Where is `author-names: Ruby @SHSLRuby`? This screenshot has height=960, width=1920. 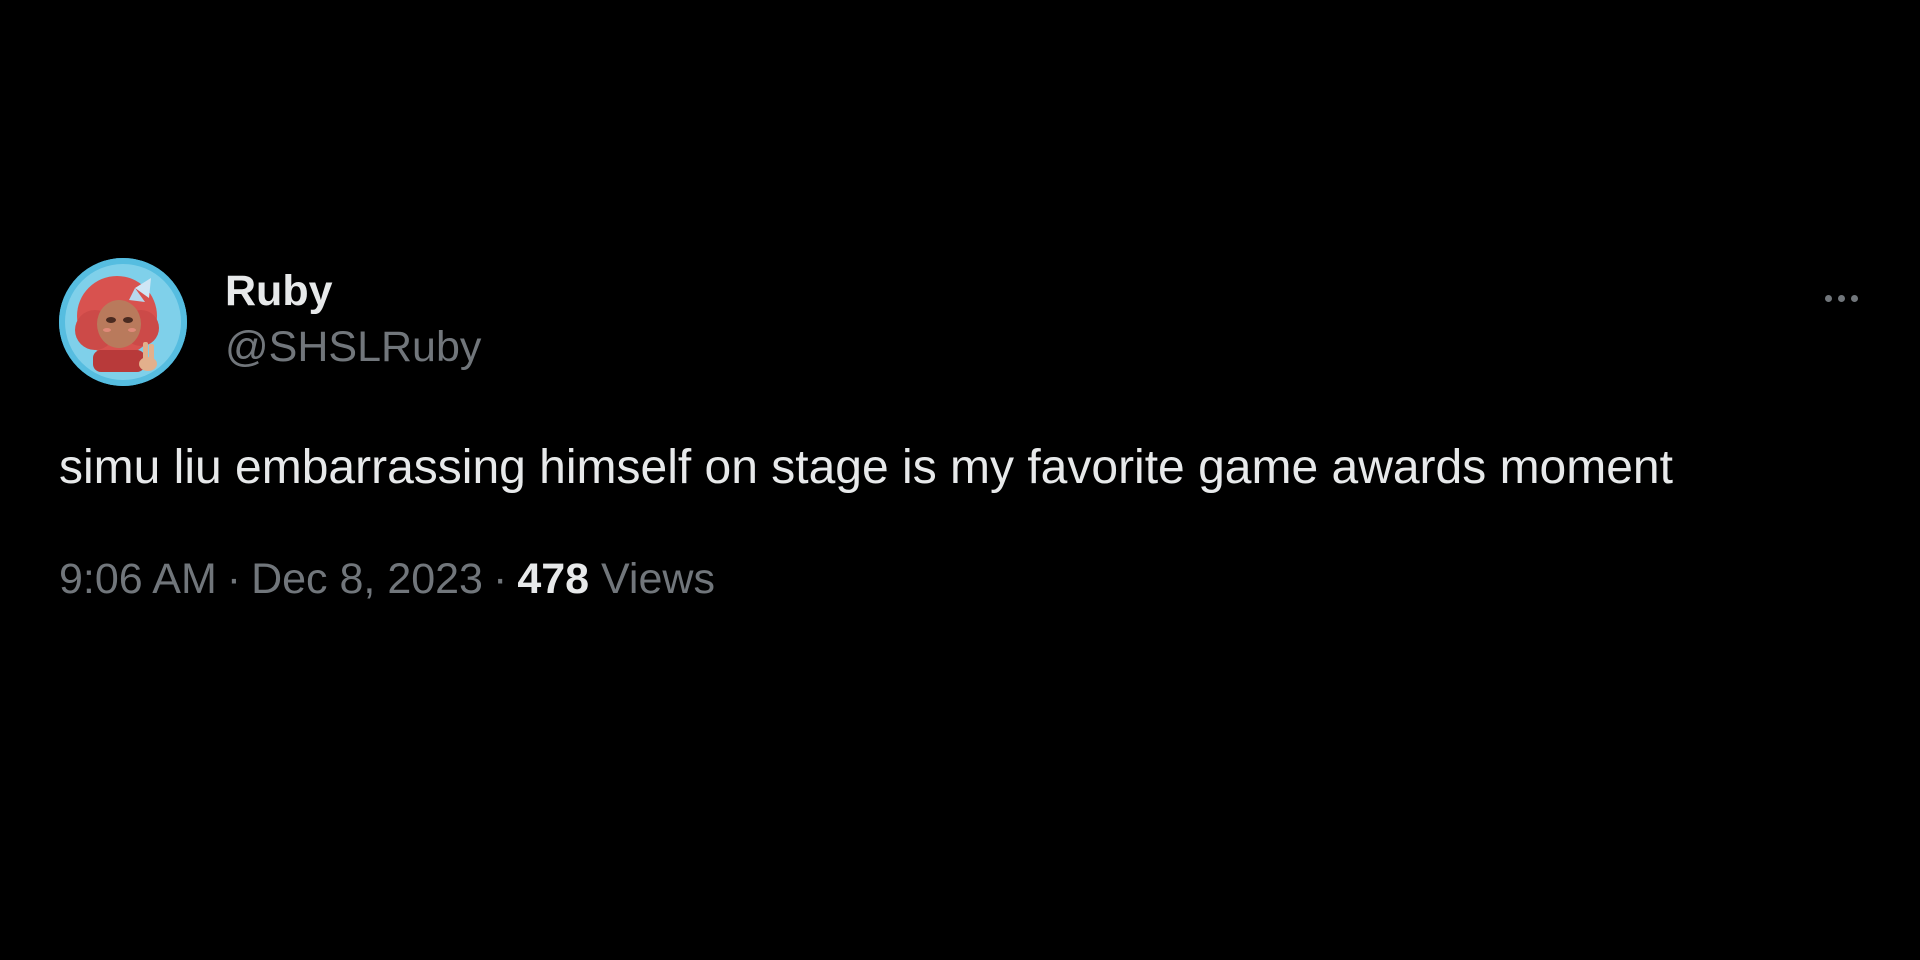
author-names: Ruby @SHSLRuby is located at coordinates (353, 322).